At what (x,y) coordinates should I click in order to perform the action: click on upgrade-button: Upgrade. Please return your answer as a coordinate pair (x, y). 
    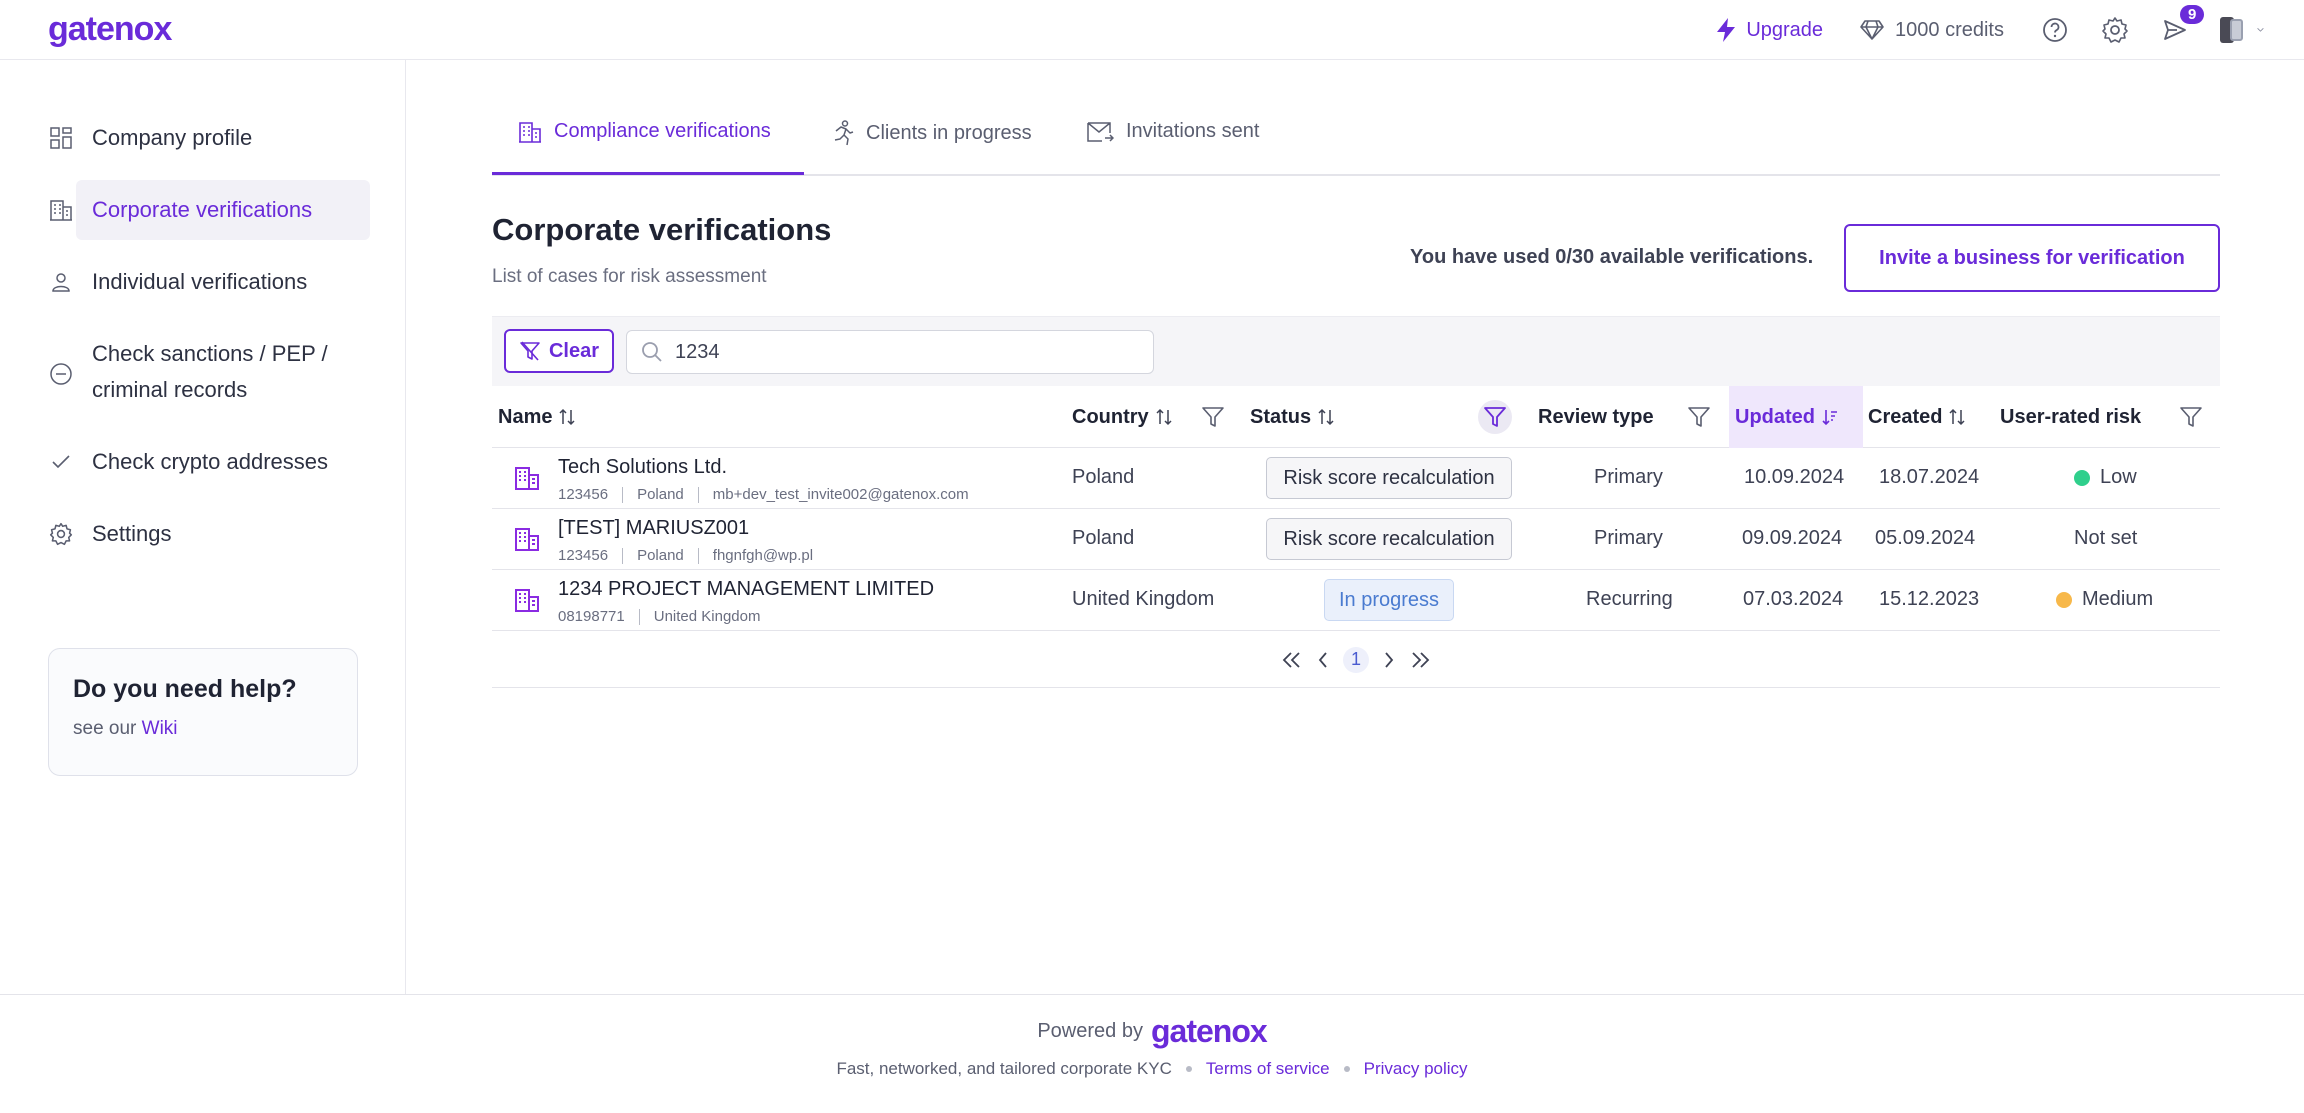
    Looking at the image, I should click on (1768, 30).